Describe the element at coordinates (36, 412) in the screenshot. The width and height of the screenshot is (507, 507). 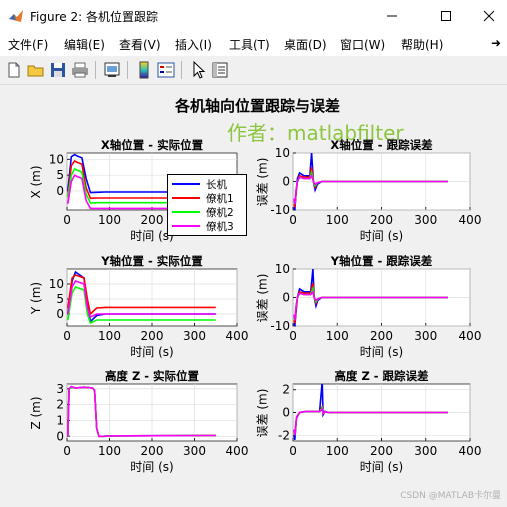
I see `y-axis-label: Z (m)` at that location.